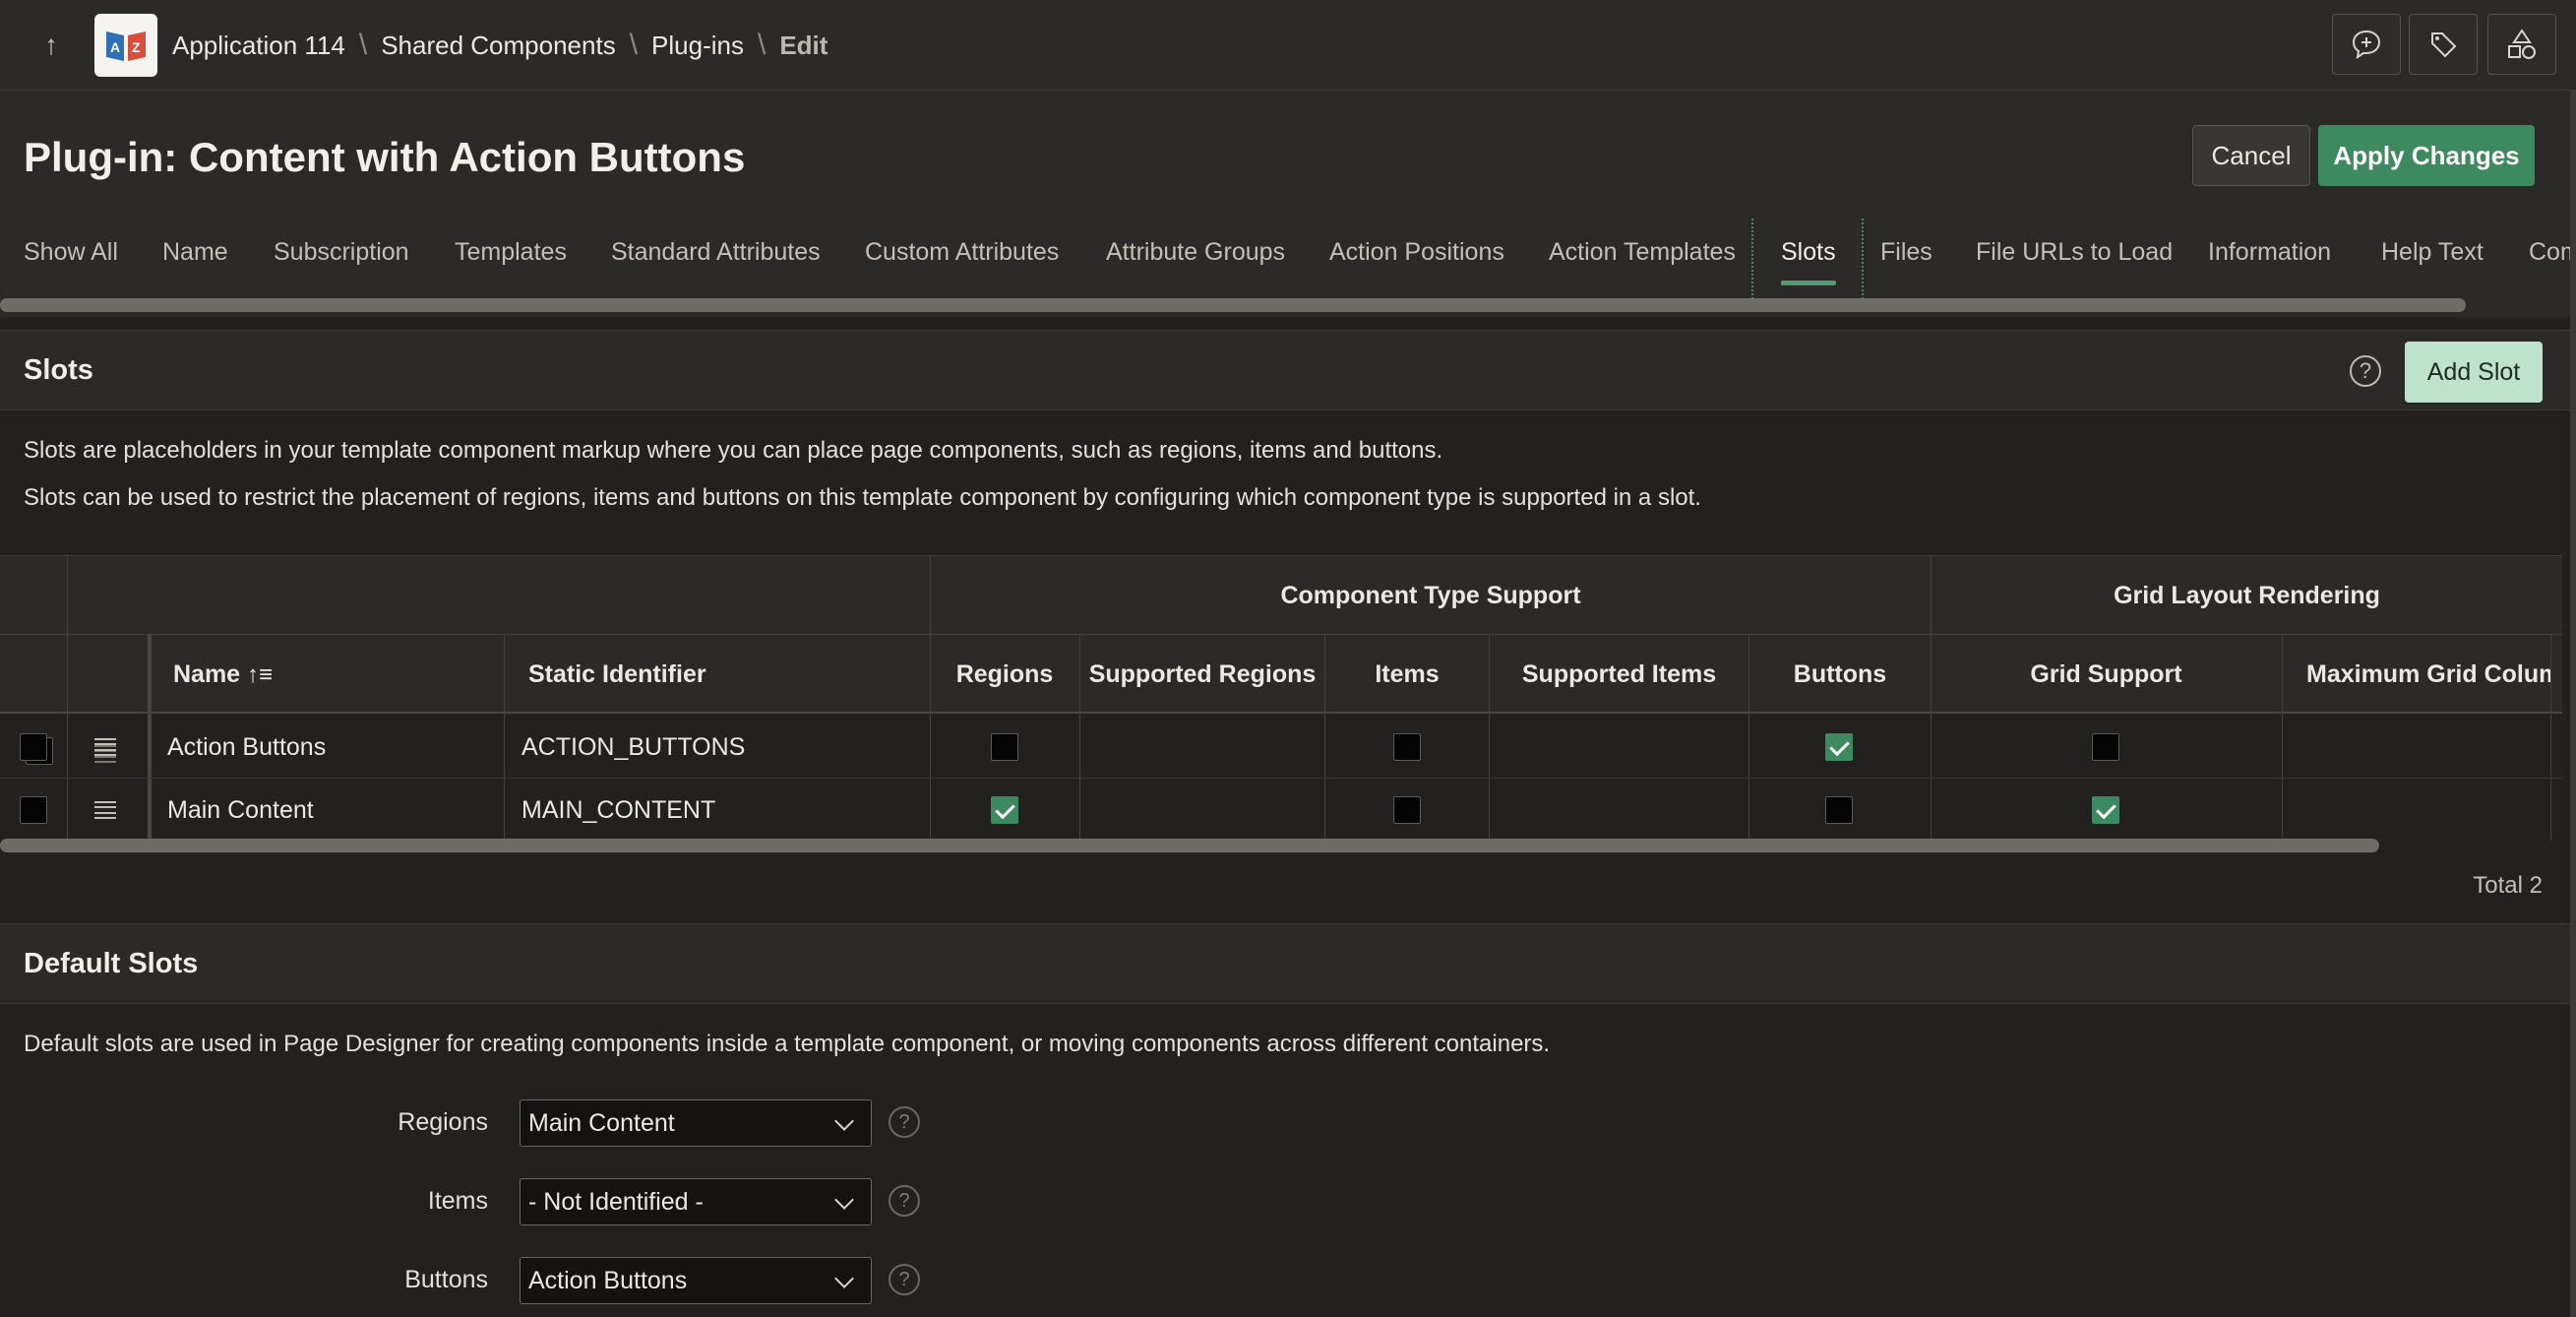 Image resolution: width=2576 pixels, height=1317 pixels. Describe the element at coordinates (2552, 254) in the screenshot. I see `tab-comments: Com` at that location.